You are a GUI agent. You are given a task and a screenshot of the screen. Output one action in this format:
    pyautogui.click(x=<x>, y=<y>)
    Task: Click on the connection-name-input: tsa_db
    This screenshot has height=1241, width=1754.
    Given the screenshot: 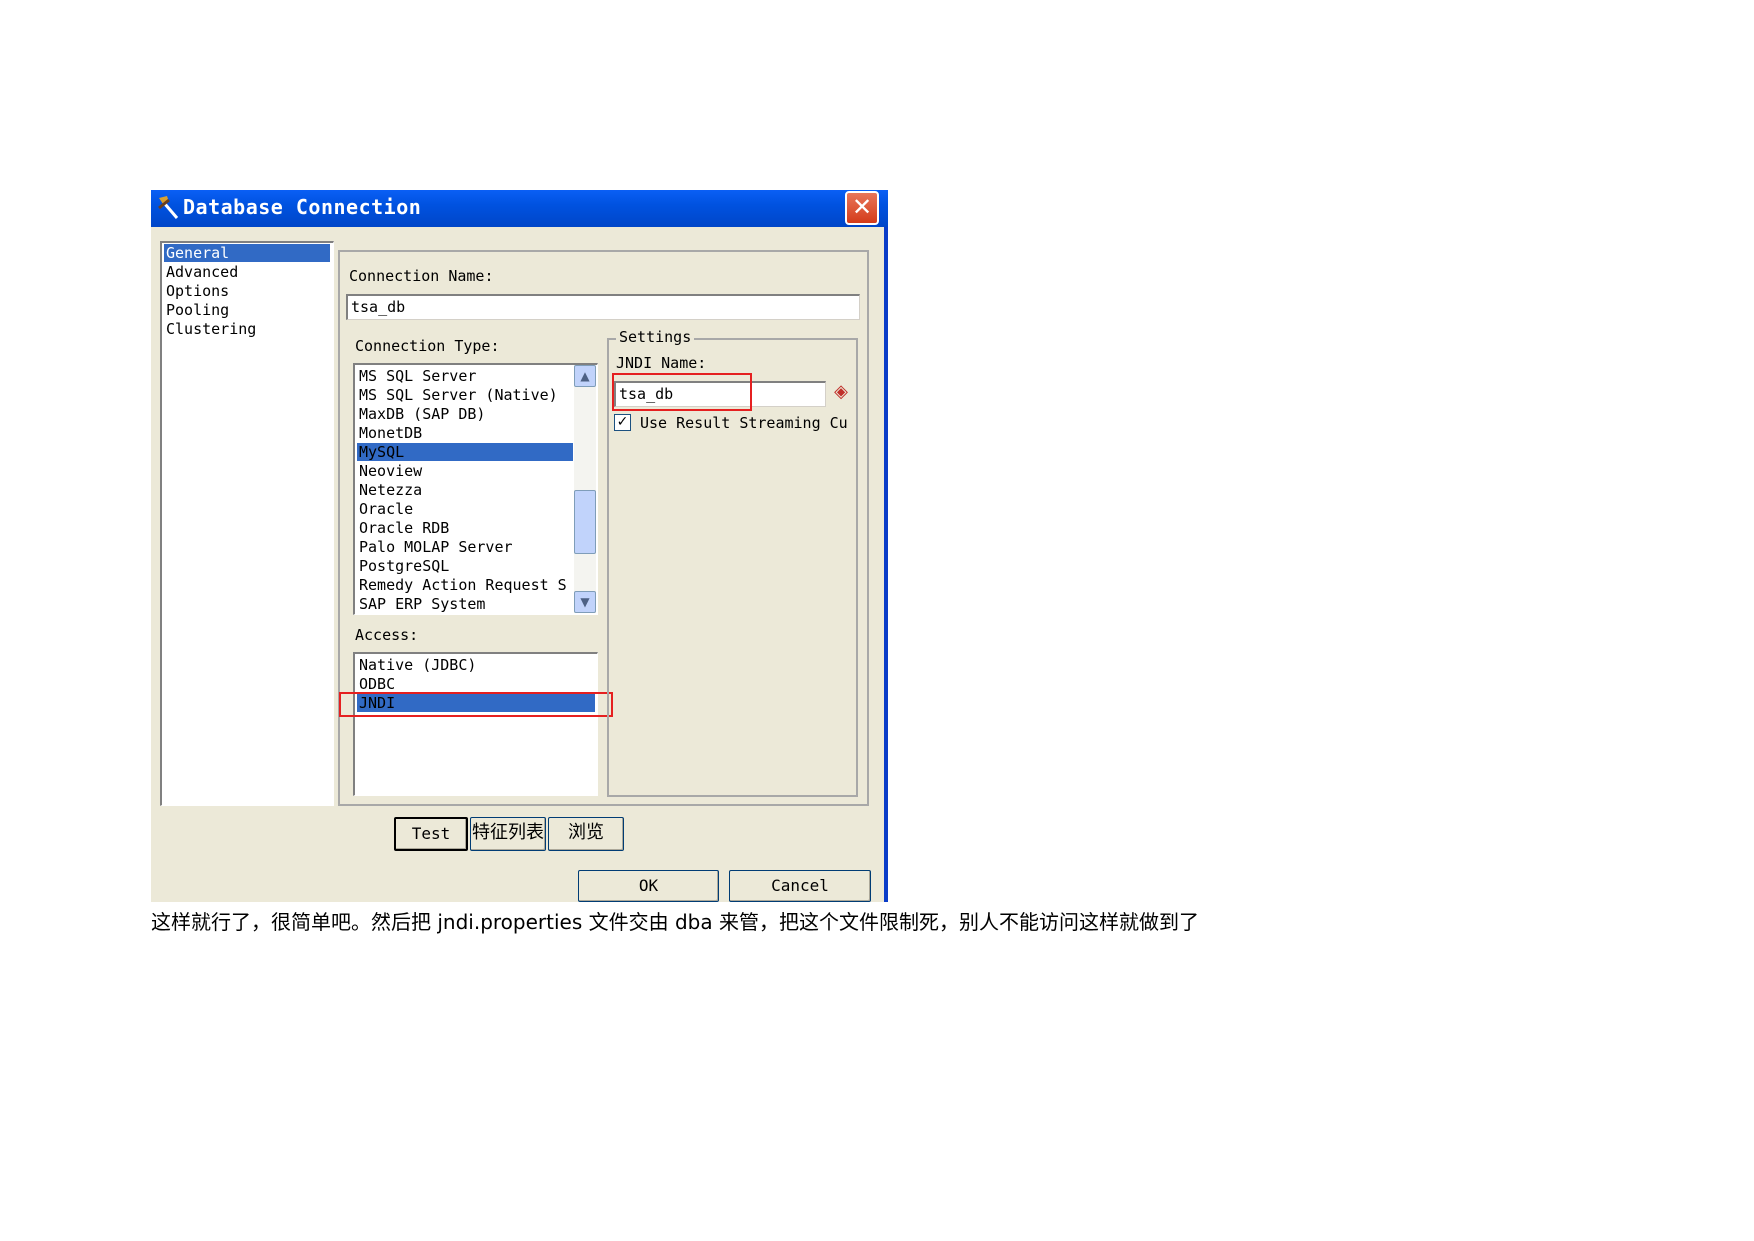 What is the action you would take?
    pyautogui.click(x=603, y=307)
    